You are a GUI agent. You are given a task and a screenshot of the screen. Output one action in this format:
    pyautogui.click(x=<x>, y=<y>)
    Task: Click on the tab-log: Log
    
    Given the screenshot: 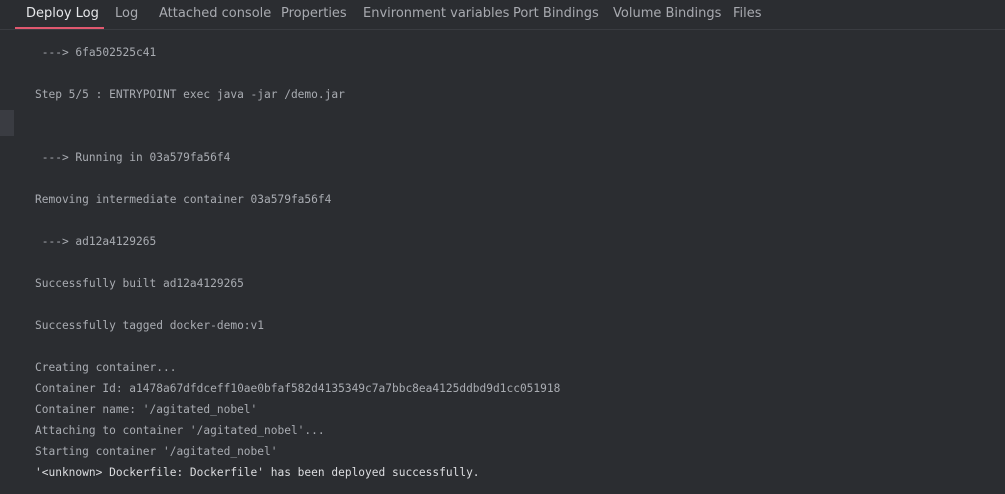 What is the action you would take?
    pyautogui.click(x=126, y=15)
    